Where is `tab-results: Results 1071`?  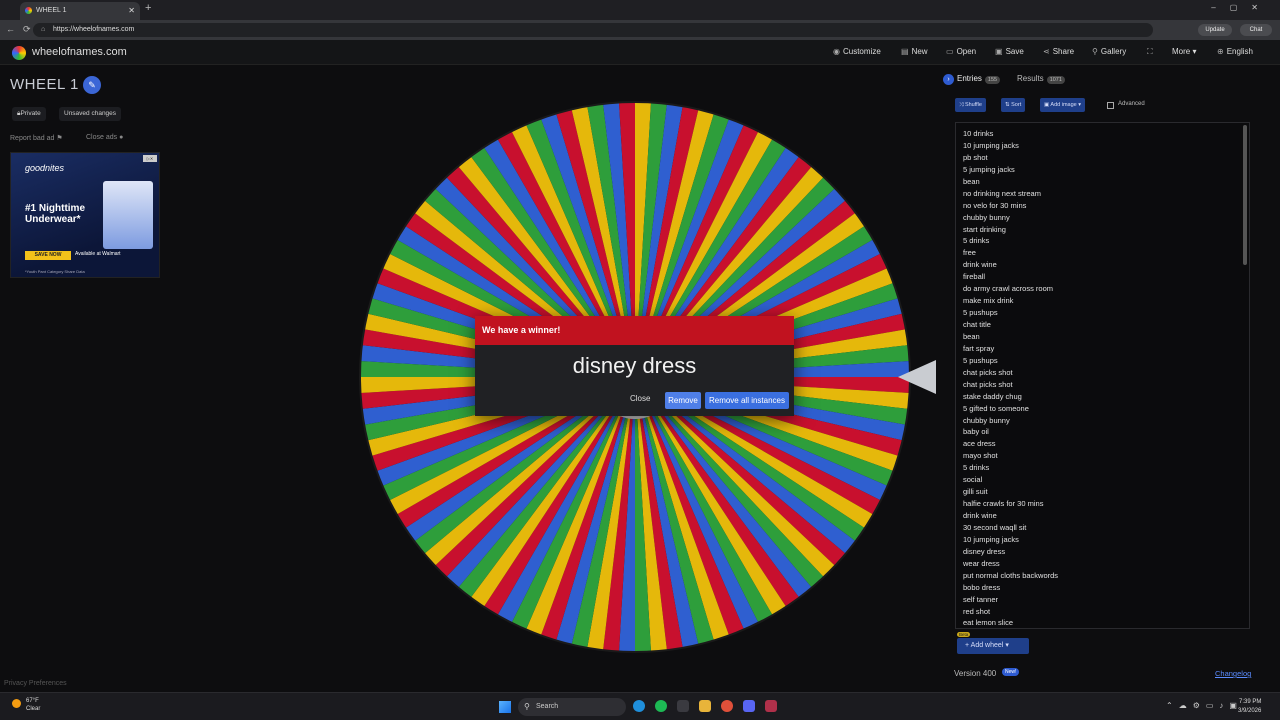 tab-results: Results 1071 is located at coordinates (1041, 79).